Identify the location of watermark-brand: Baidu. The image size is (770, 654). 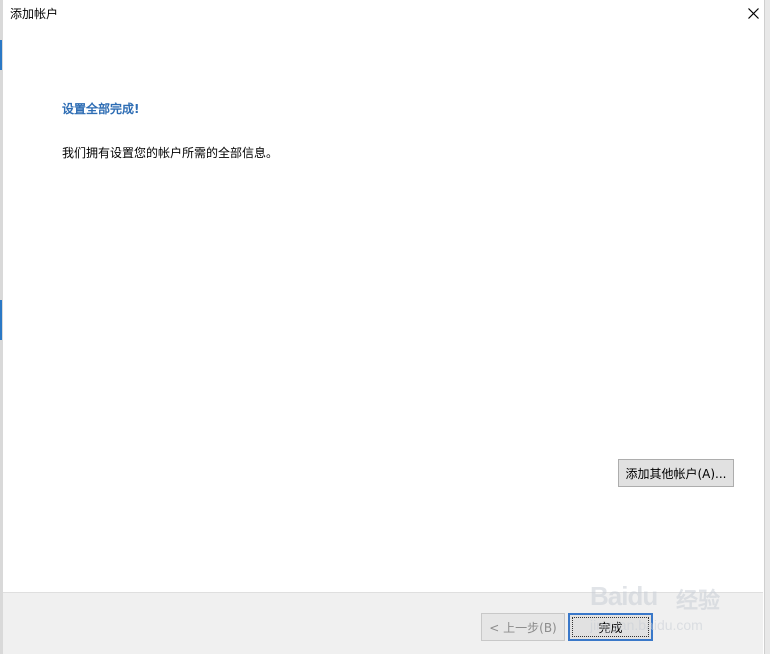
(624, 596).